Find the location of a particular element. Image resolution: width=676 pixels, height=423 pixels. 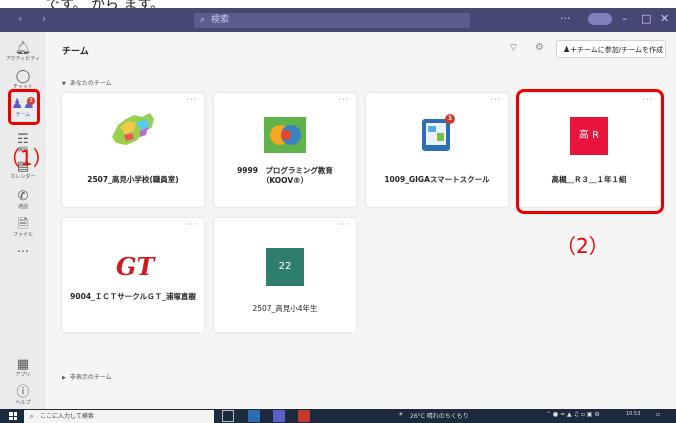

filter-icon: ▽ is located at coordinates (513, 48).